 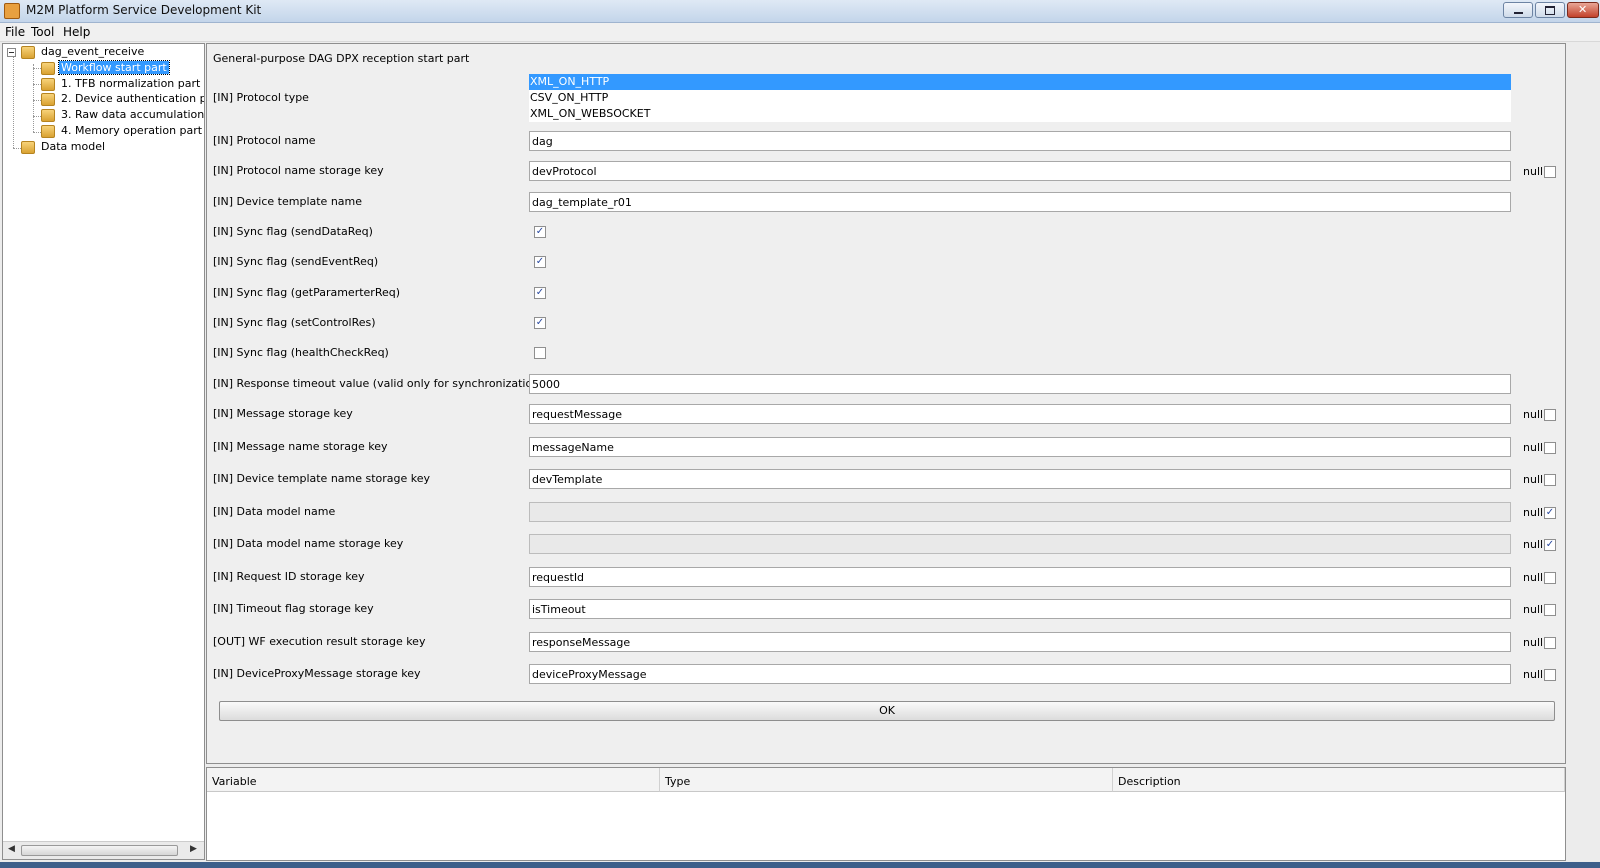 What do you see at coordinates (264, 140) in the screenshot?
I see `protocol-name-label: [IN] Protocol name` at bounding box center [264, 140].